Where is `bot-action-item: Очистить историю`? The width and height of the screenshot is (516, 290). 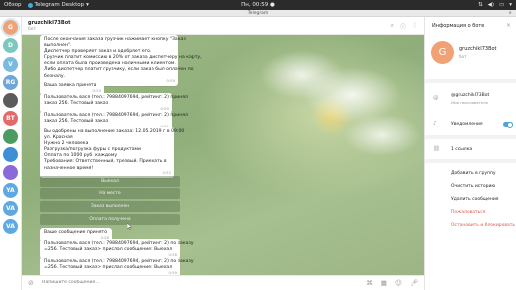 bot-action-item: Очистить историю is located at coordinates (473, 186).